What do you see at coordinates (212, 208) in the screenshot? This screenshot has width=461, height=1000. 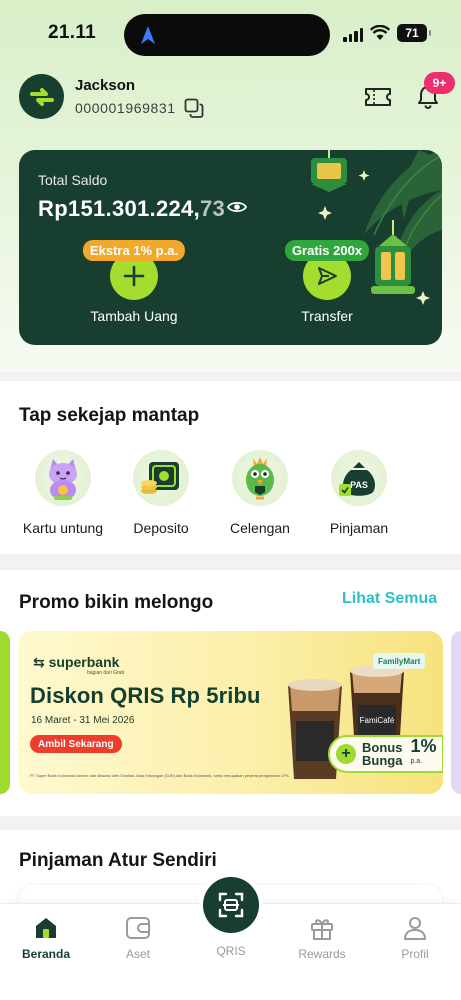 I see `balance-cents: 73` at bounding box center [212, 208].